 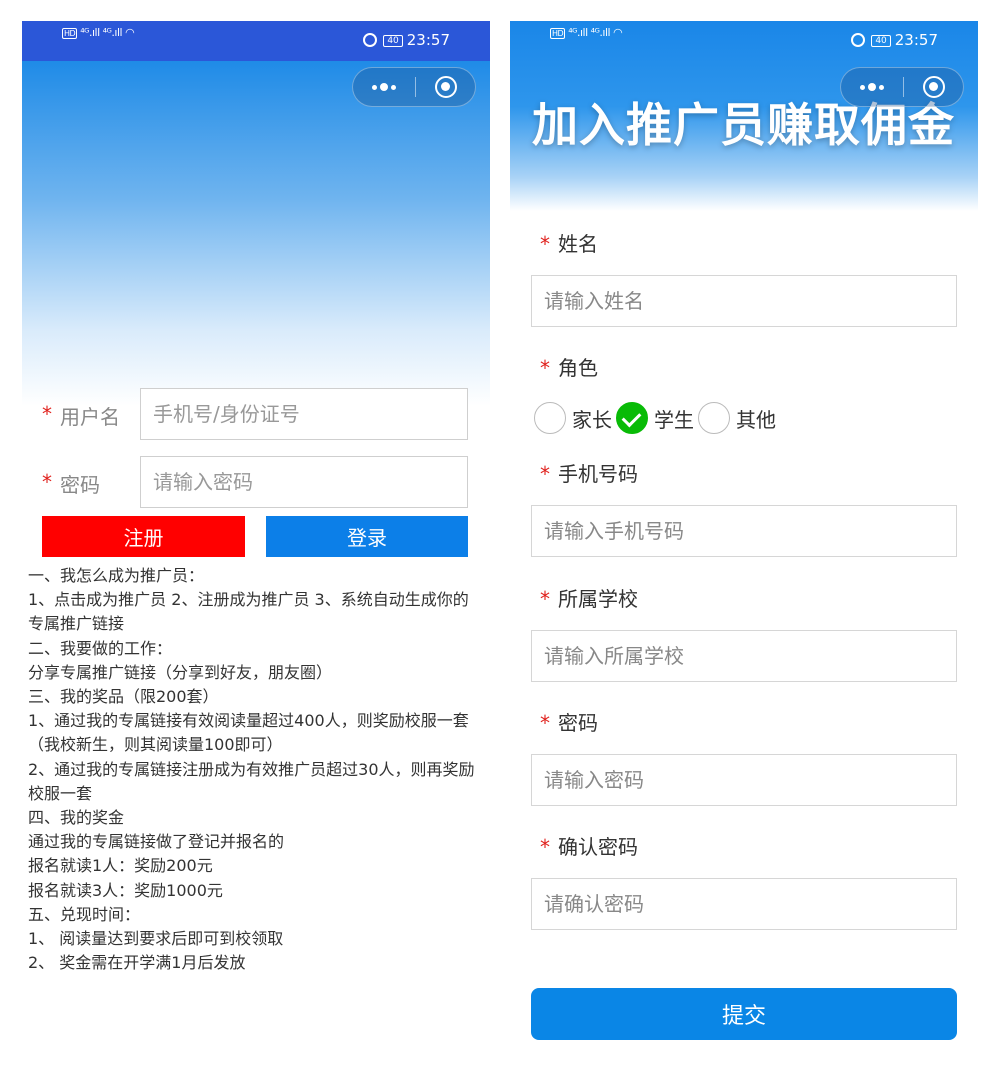 I want to click on password-row: * 密码, so click(x=255, y=482).